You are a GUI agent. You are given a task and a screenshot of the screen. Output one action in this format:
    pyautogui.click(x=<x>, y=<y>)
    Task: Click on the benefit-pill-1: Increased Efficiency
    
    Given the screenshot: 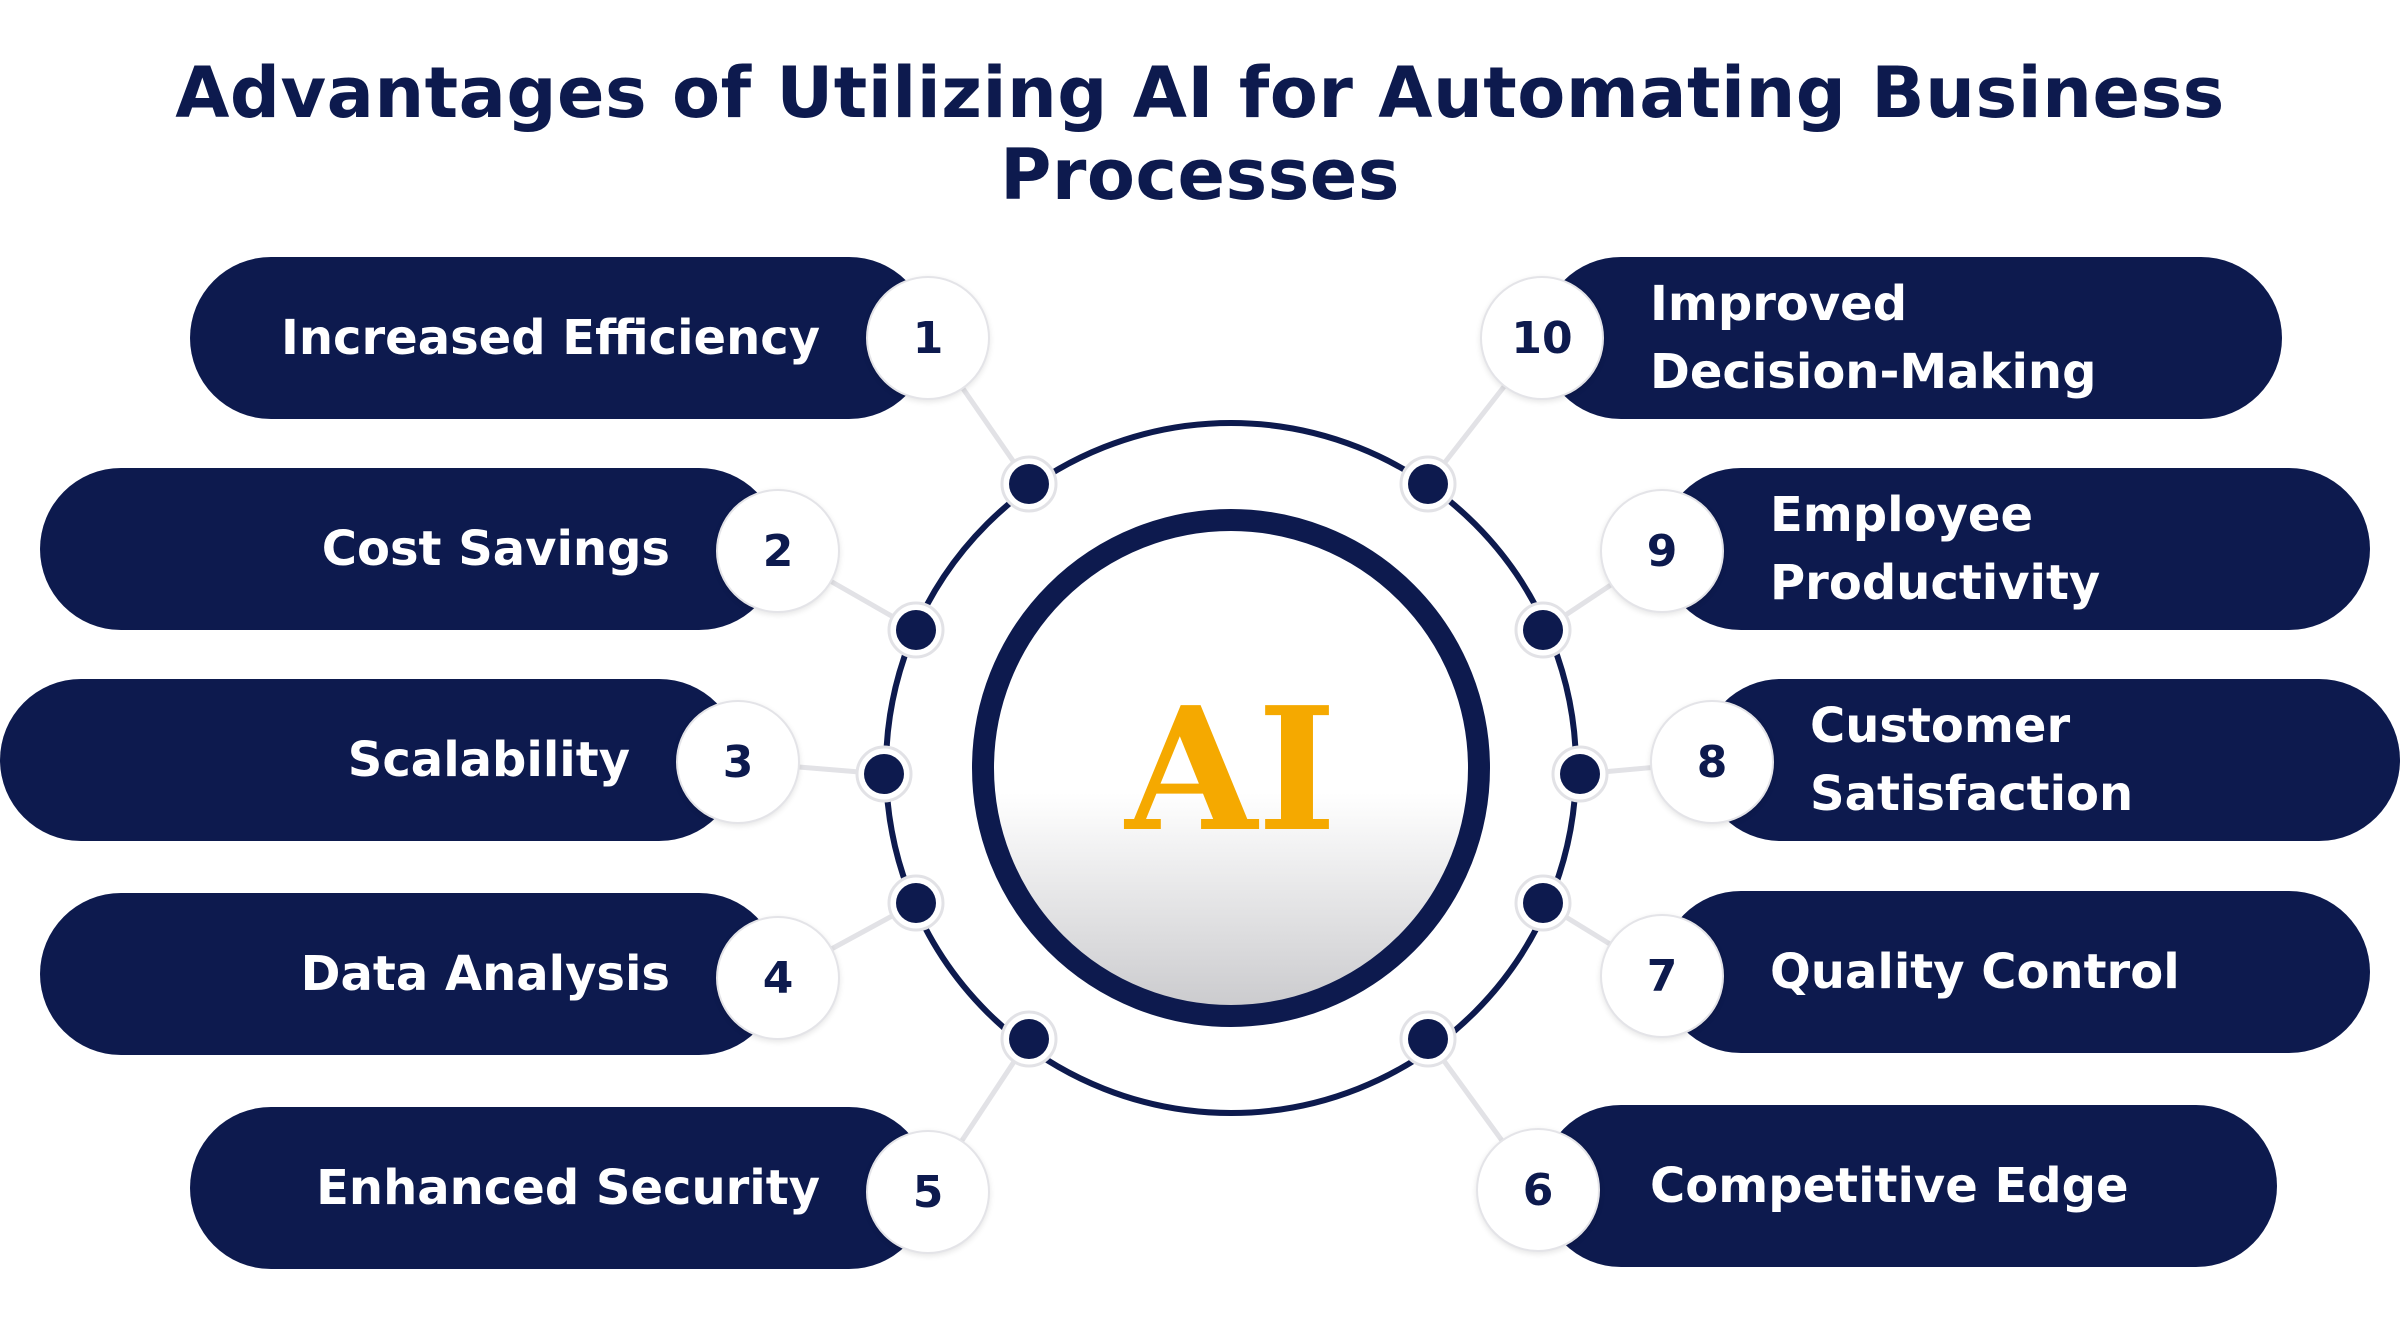 What is the action you would take?
    pyautogui.click(x=560, y=338)
    